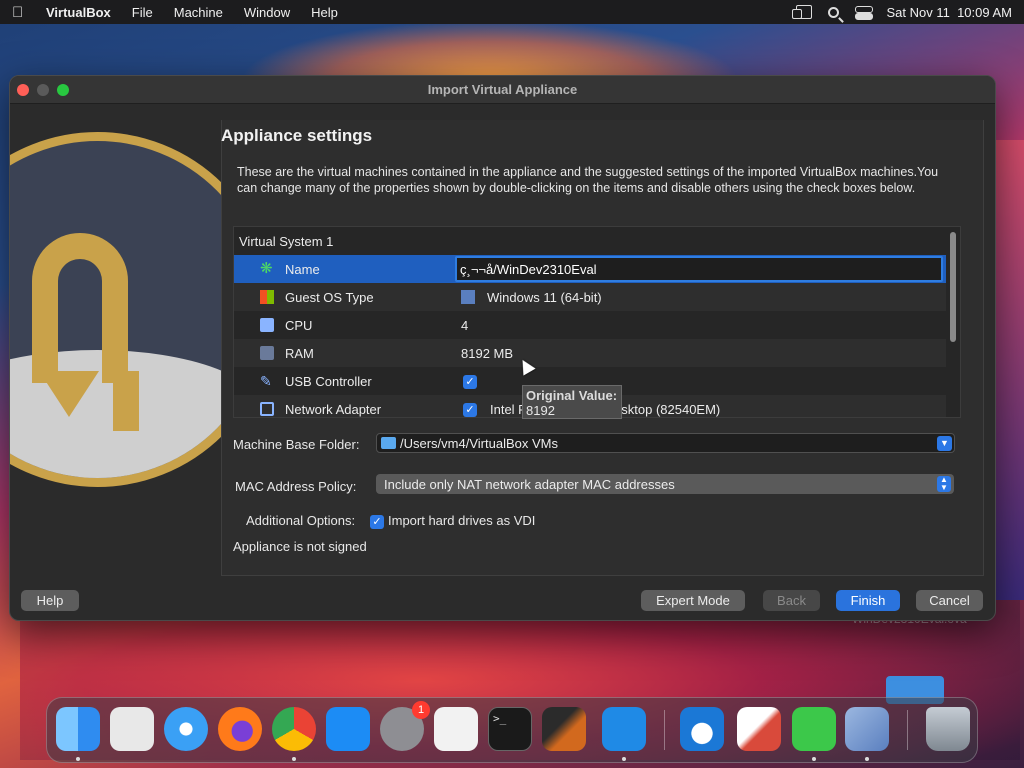 The image size is (1024, 768). What do you see at coordinates (944, 484) in the screenshot?
I see `updown-chevron-icon: ▲ ▼` at bounding box center [944, 484].